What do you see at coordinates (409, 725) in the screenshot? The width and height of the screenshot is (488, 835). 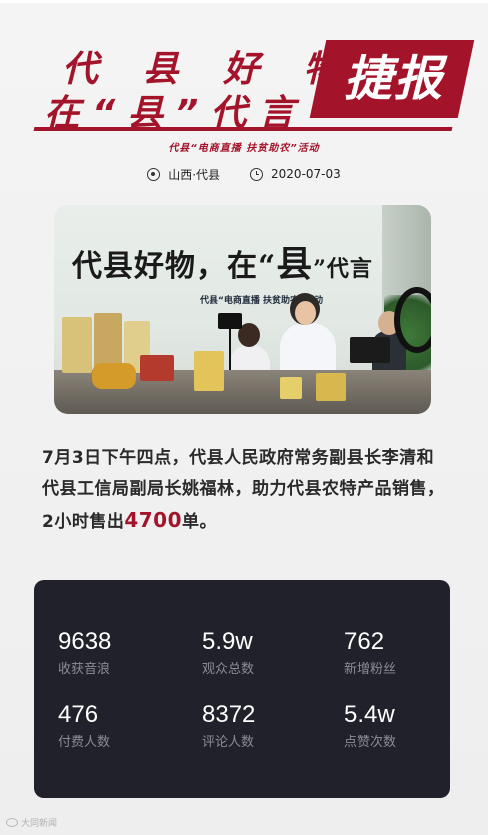 I see `stat-item: 5.4w 点赞次数` at bounding box center [409, 725].